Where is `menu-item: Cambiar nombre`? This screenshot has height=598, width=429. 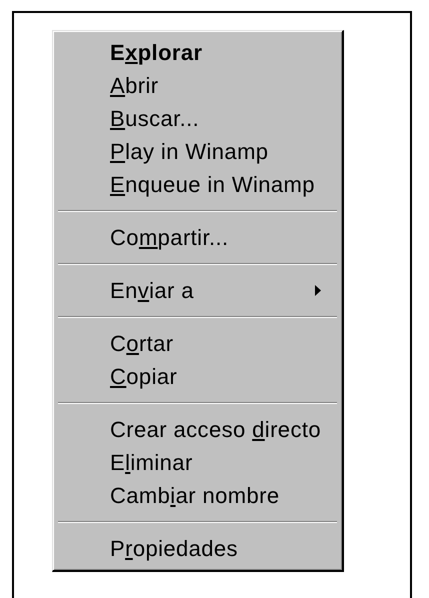
menu-item: Cambiar nombre is located at coordinates (197, 495).